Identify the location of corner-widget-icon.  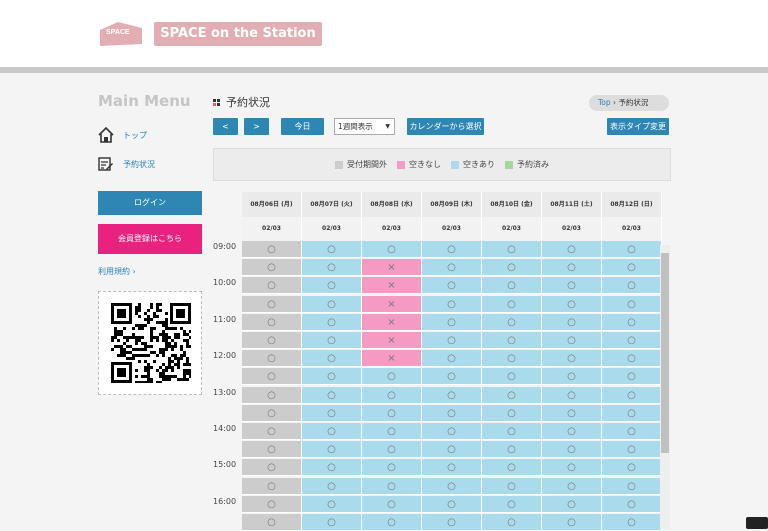
(757, 523).